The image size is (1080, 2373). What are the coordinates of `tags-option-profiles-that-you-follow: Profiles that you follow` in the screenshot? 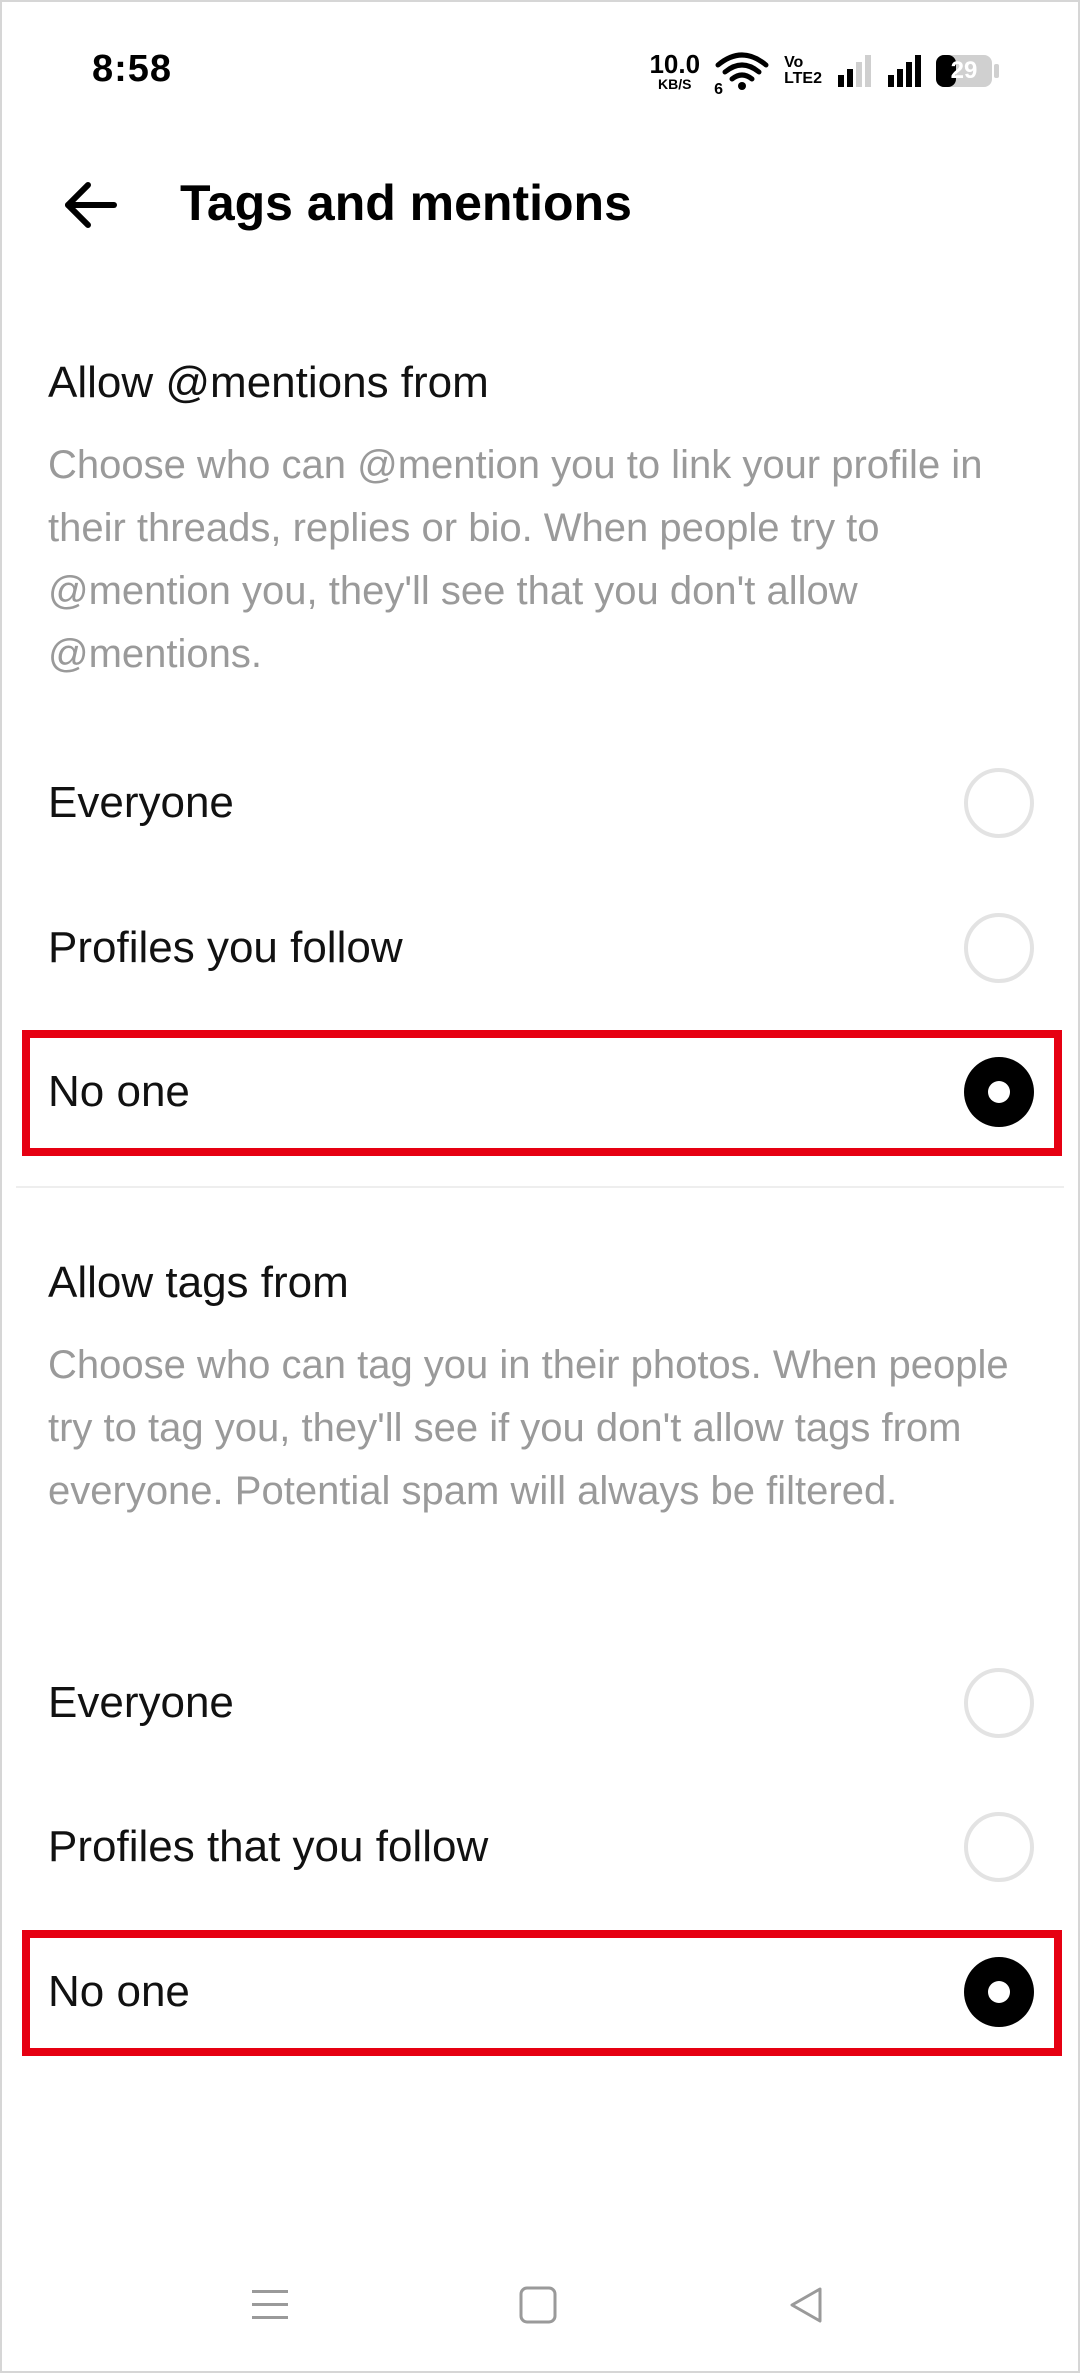 It's located at (539, 1847).